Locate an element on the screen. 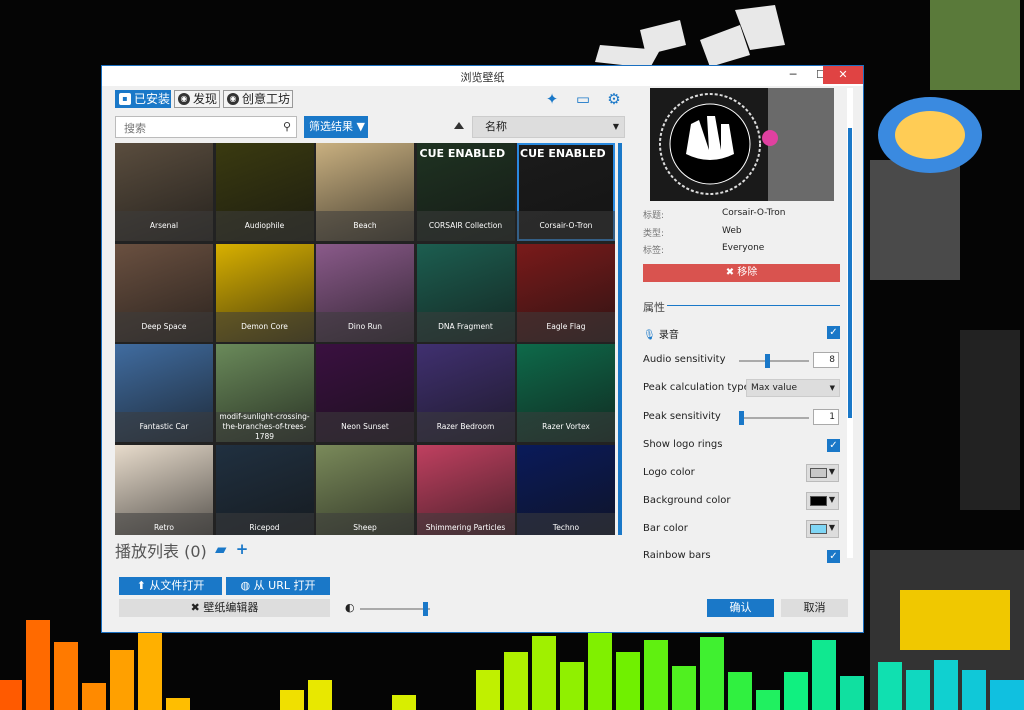 The image size is (1024, 710). peak-sensitivity-value: 1 is located at coordinates (826, 417).